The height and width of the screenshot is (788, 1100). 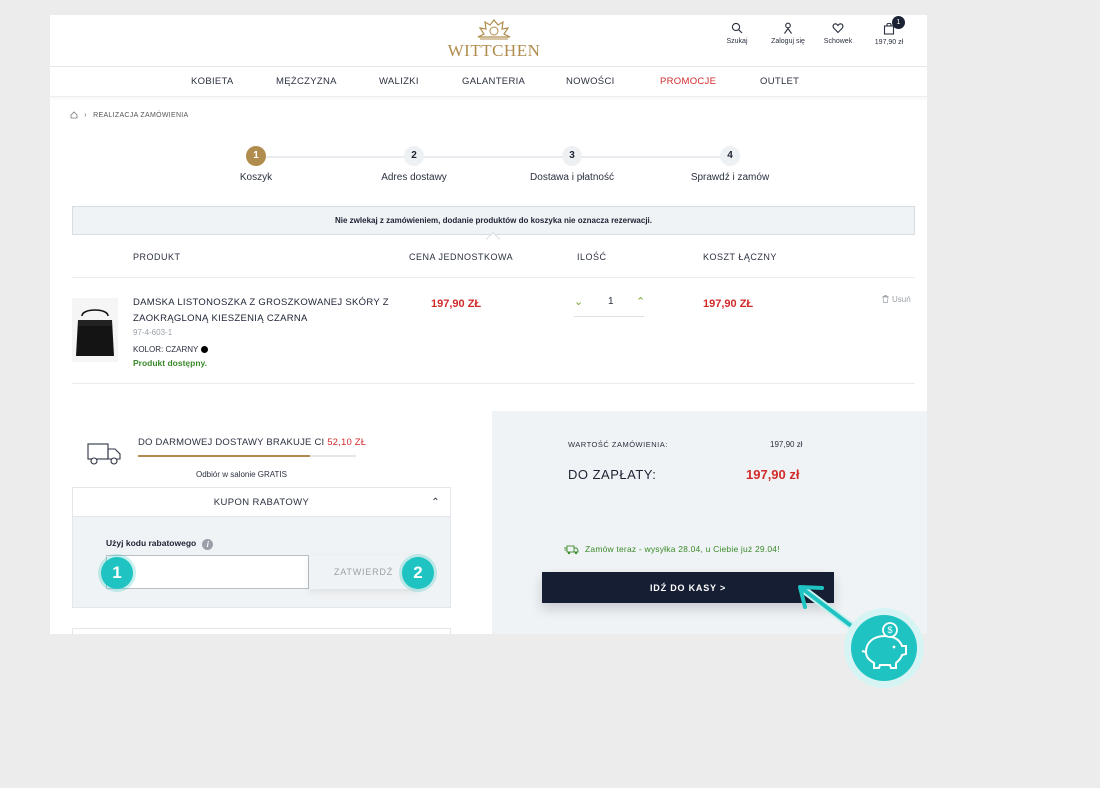 I want to click on header-wishlist: Schowek, so click(x=838, y=33).